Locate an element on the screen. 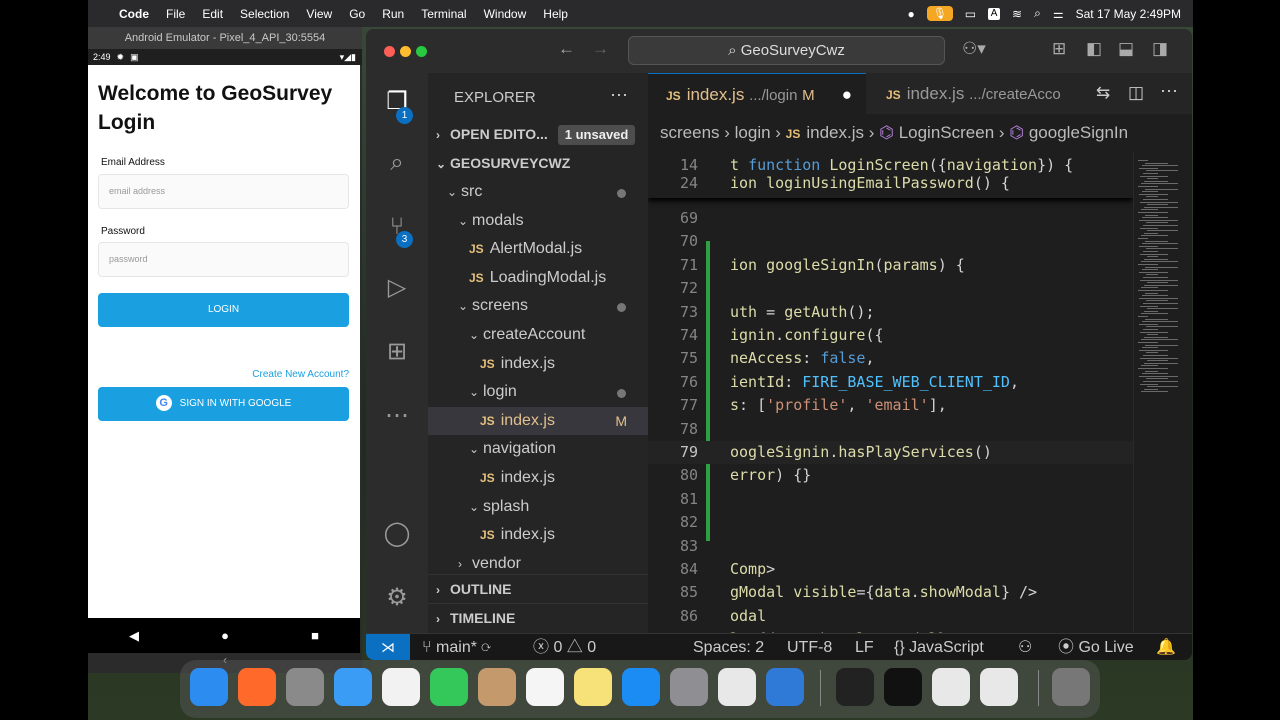 The height and width of the screenshot is (720, 1280). home-icon: ● is located at coordinates (225, 635).